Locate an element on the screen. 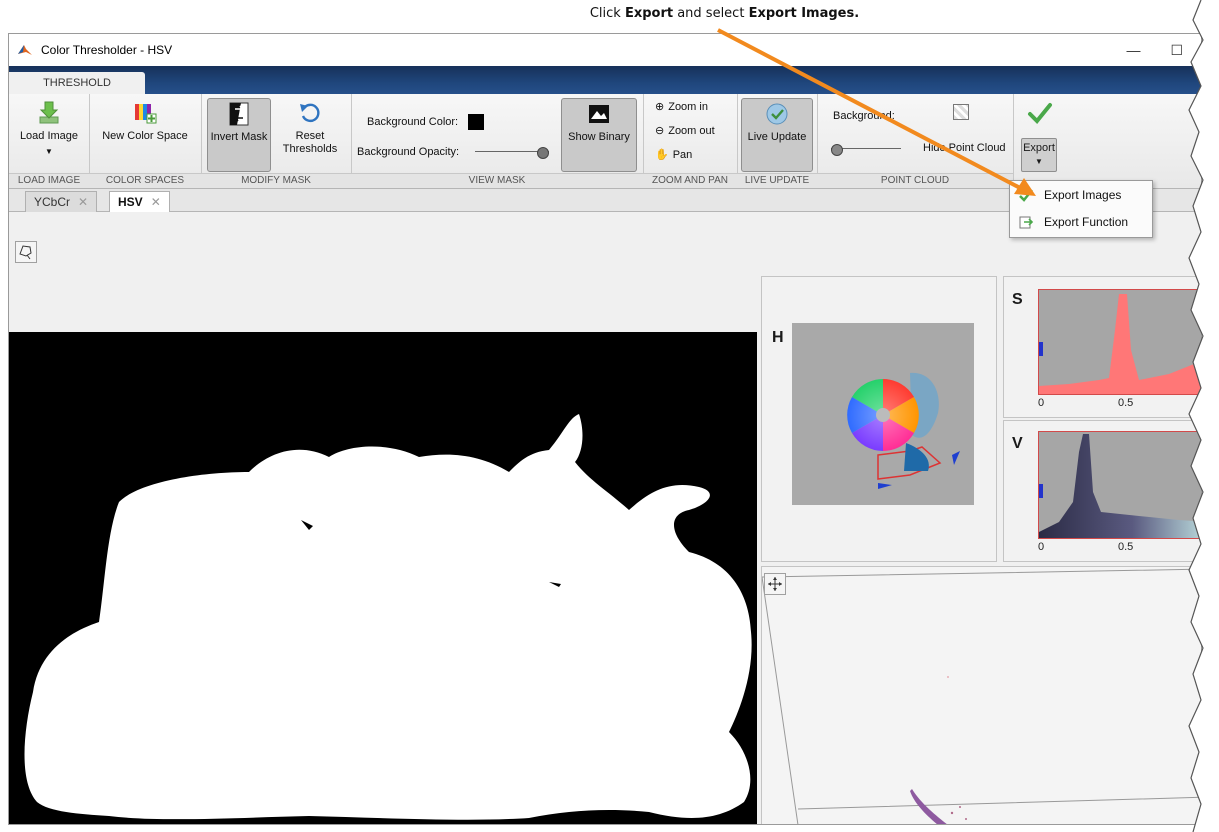 The image size is (1219, 832). section-label-load-image: LOAD IMAGE is located at coordinates (49, 180).